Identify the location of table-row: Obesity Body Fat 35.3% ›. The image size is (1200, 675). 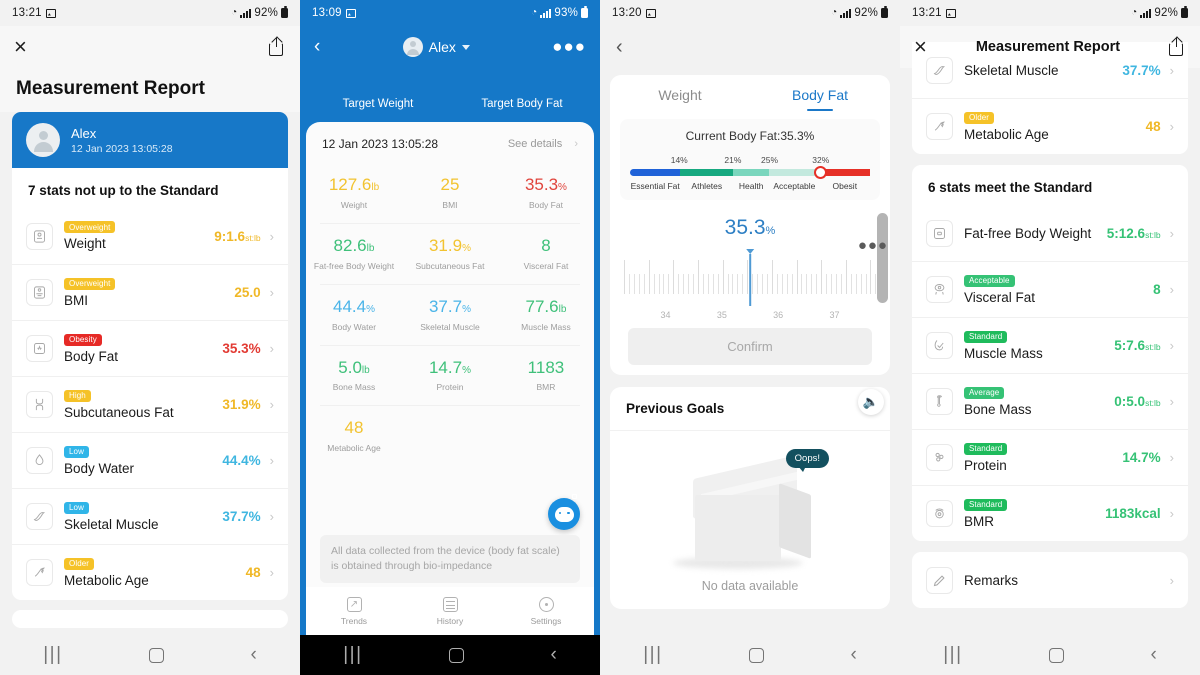
(150, 348).